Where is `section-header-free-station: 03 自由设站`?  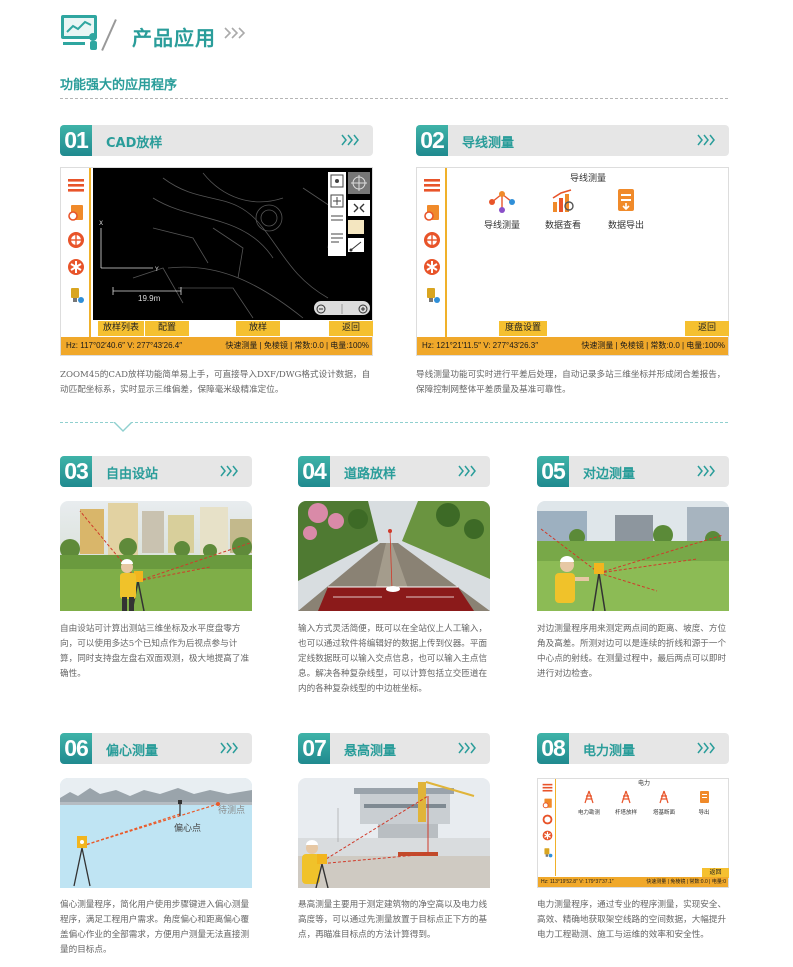 section-header-free-station: 03 自由设站 is located at coordinates (156, 471).